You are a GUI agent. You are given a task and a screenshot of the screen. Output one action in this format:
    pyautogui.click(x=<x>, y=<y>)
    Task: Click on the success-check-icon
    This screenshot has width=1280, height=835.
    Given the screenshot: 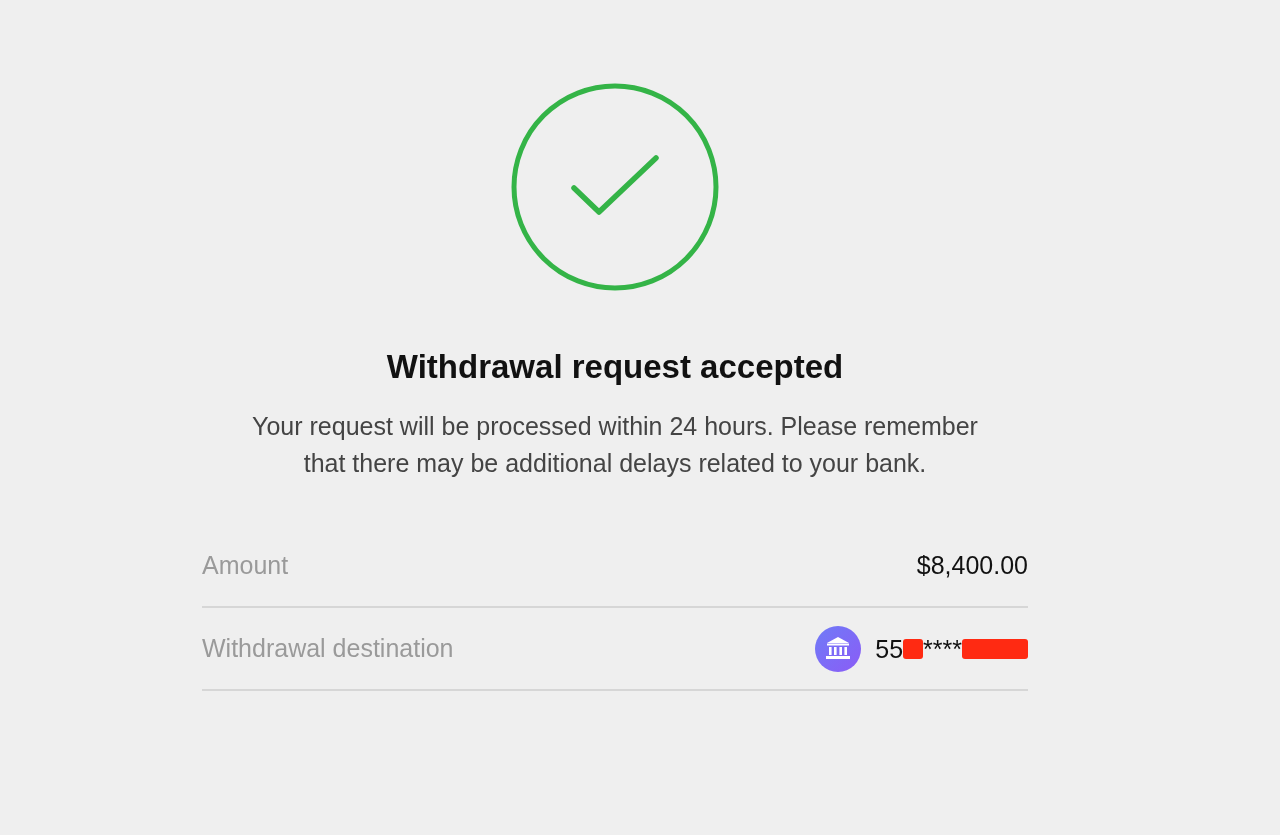 What is the action you would take?
    pyautogui.click(x=615, y=187)
    